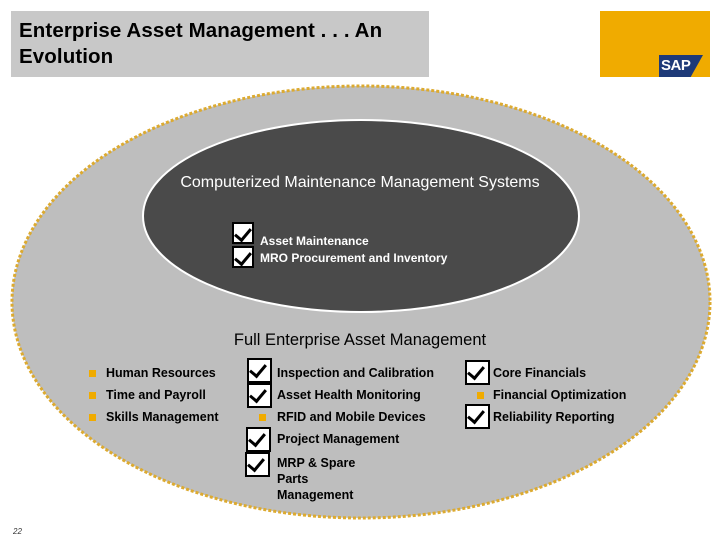  Describe the element at coordinates (354, 258) in the screenshot. I see `inner-item: MRO Procurement and Inventory` at that location.